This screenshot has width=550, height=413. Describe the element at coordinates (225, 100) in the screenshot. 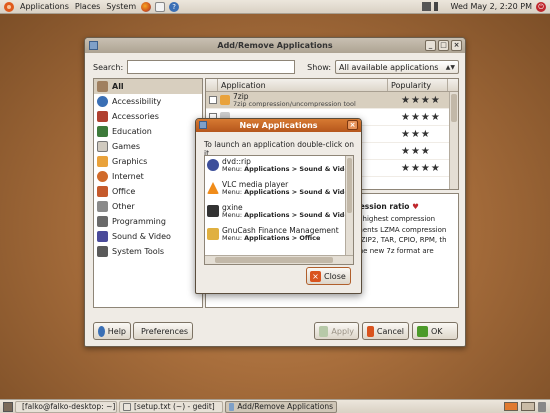

I see `7zip-icon` at that location.